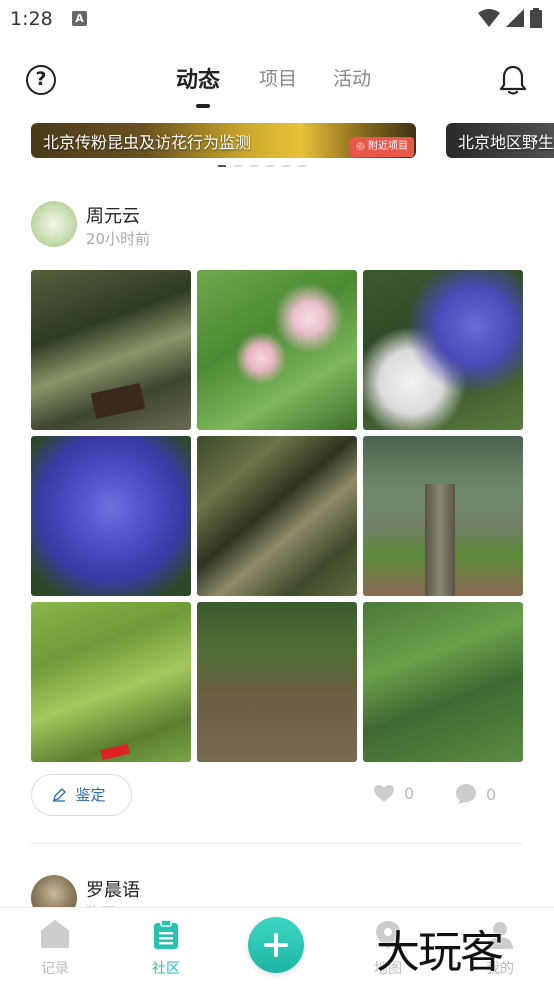 This screenshot has height=985, width=554. I want to click on photo-conifer-seedlings, so click(277, 682).